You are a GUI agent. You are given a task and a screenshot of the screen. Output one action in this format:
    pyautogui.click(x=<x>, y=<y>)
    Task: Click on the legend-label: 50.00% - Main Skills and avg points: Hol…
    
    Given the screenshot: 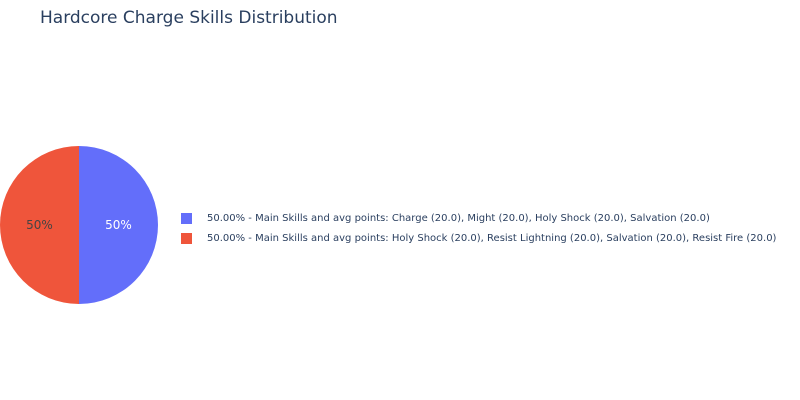 What is the action you would take?
    pyautogui.click(x=492, y=238)
    